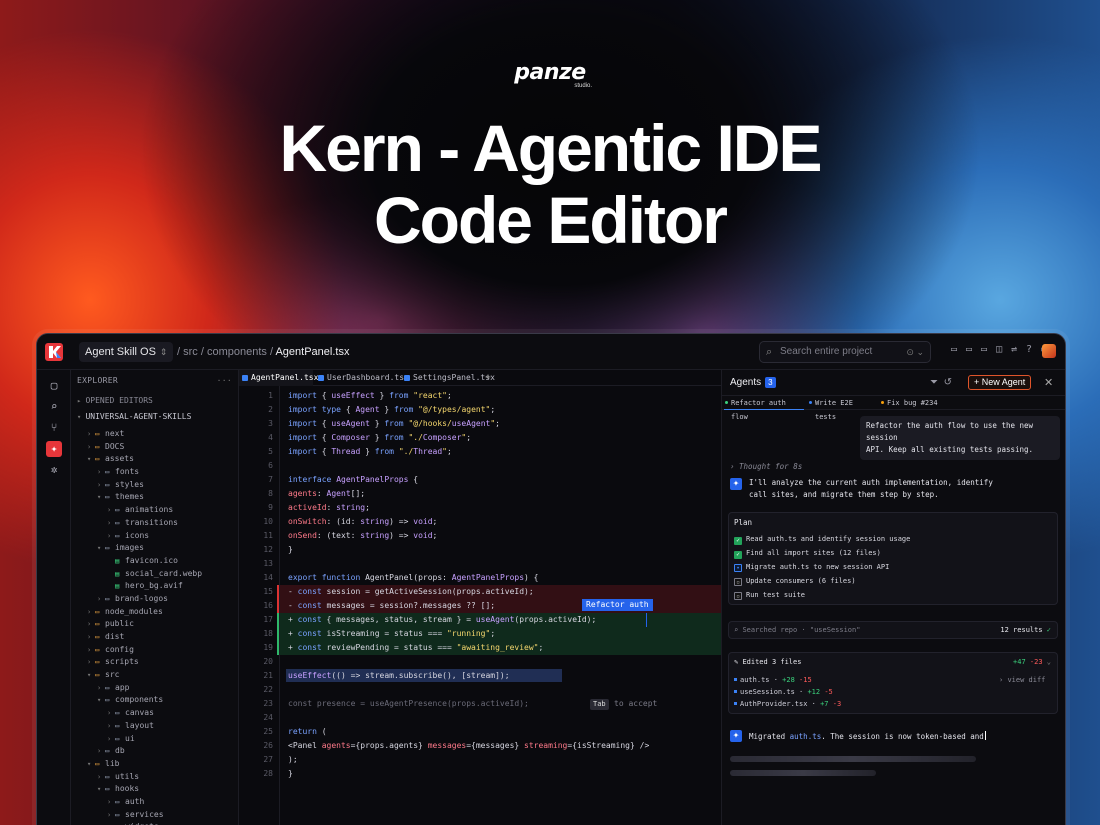  I want to click on tab-settingspanel: SettingsPanel.tsx, so click(448, 378).